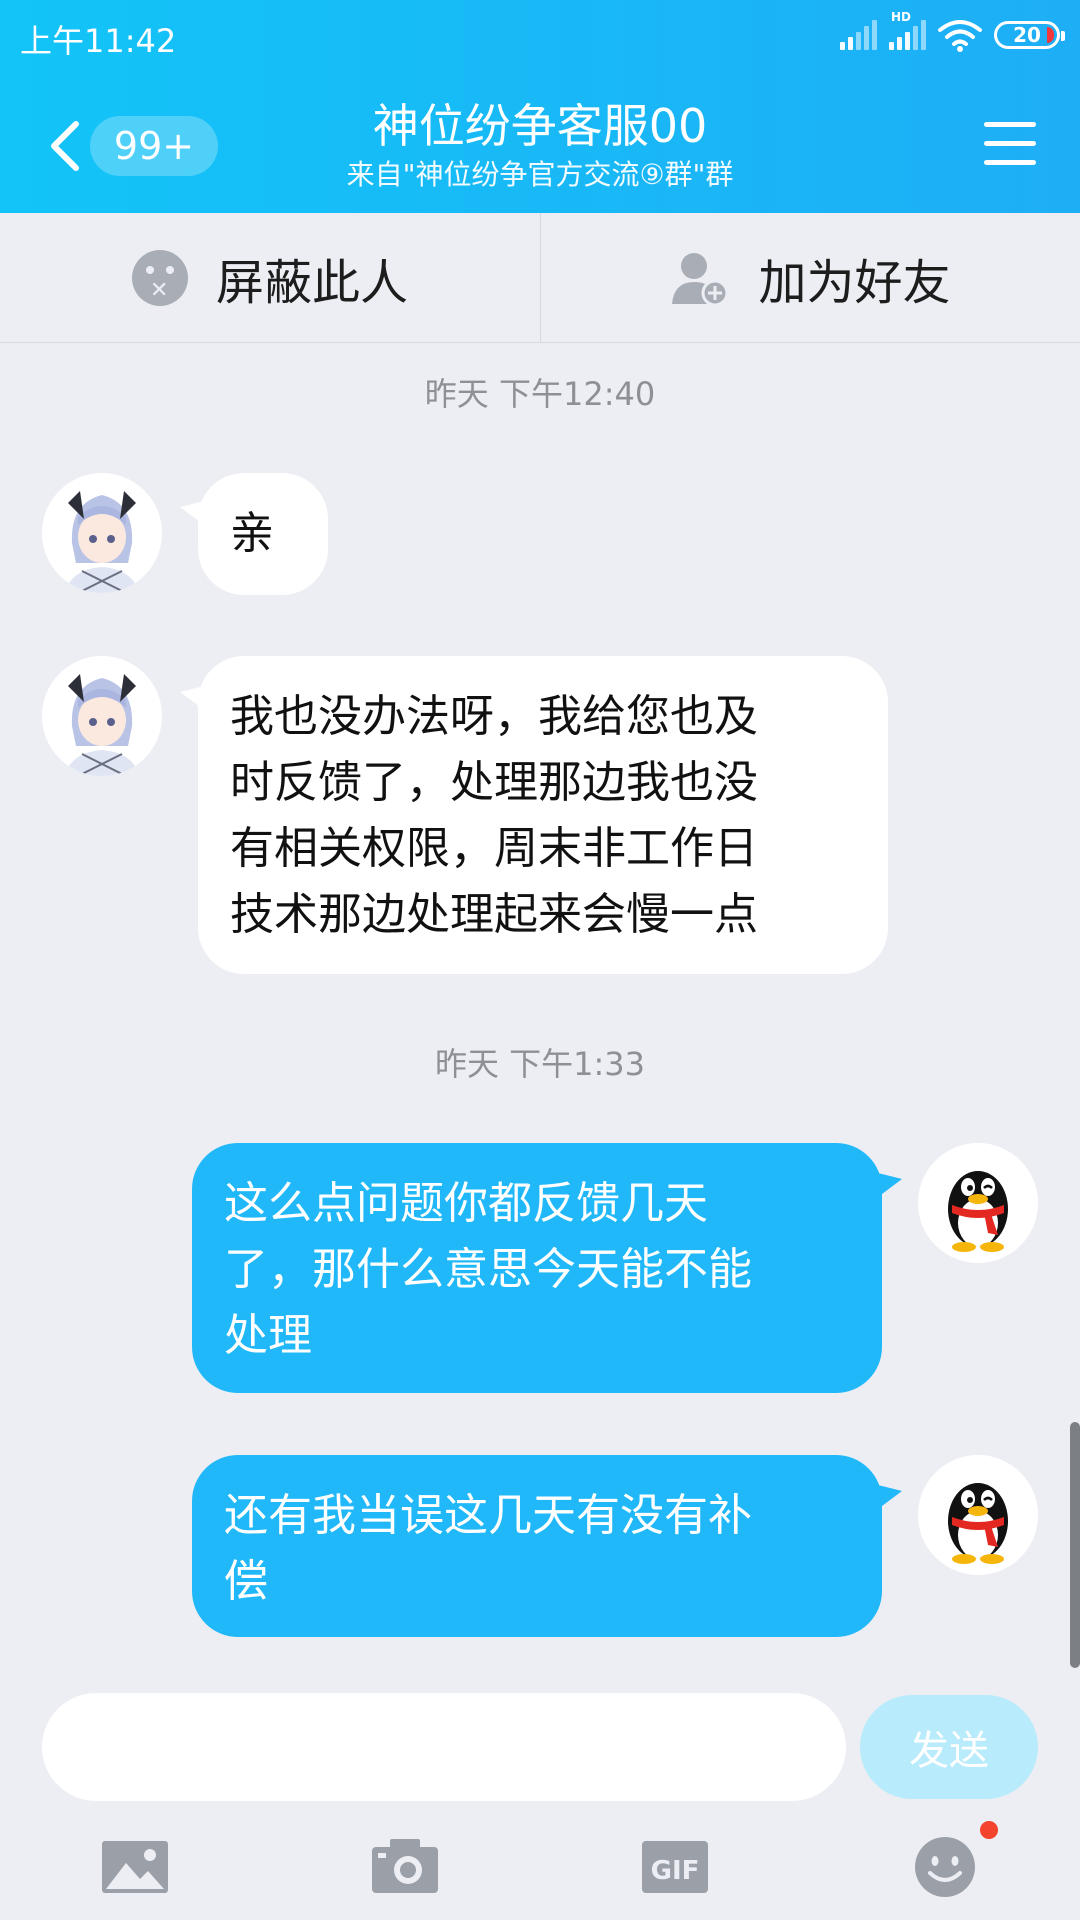  Describe the element at coordinates (700, 280) in the screenshot. I see `add-friend-icon` at that location.